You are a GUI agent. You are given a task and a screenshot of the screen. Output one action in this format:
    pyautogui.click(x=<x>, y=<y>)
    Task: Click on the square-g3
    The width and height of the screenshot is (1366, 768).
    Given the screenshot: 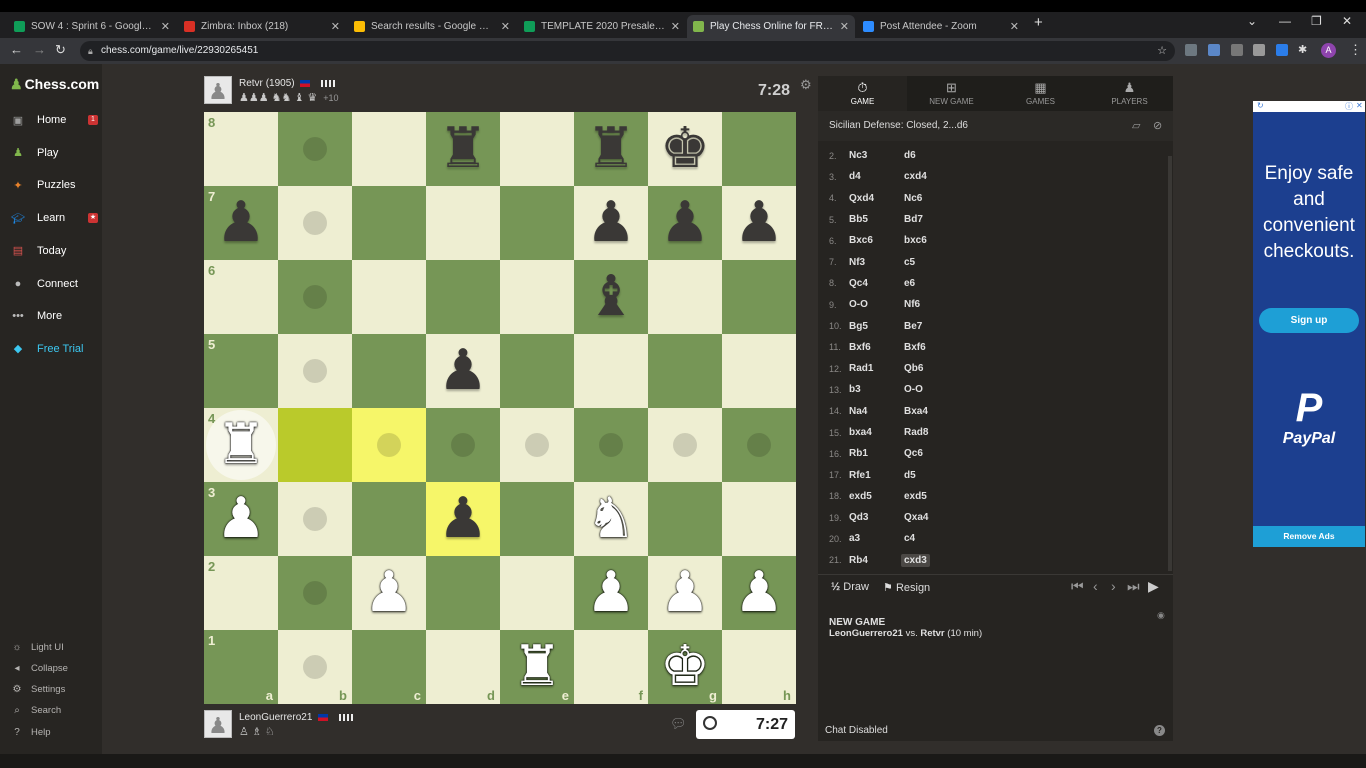 What is the action you would take?
    pyautogui.click(x=685, y=519)
    